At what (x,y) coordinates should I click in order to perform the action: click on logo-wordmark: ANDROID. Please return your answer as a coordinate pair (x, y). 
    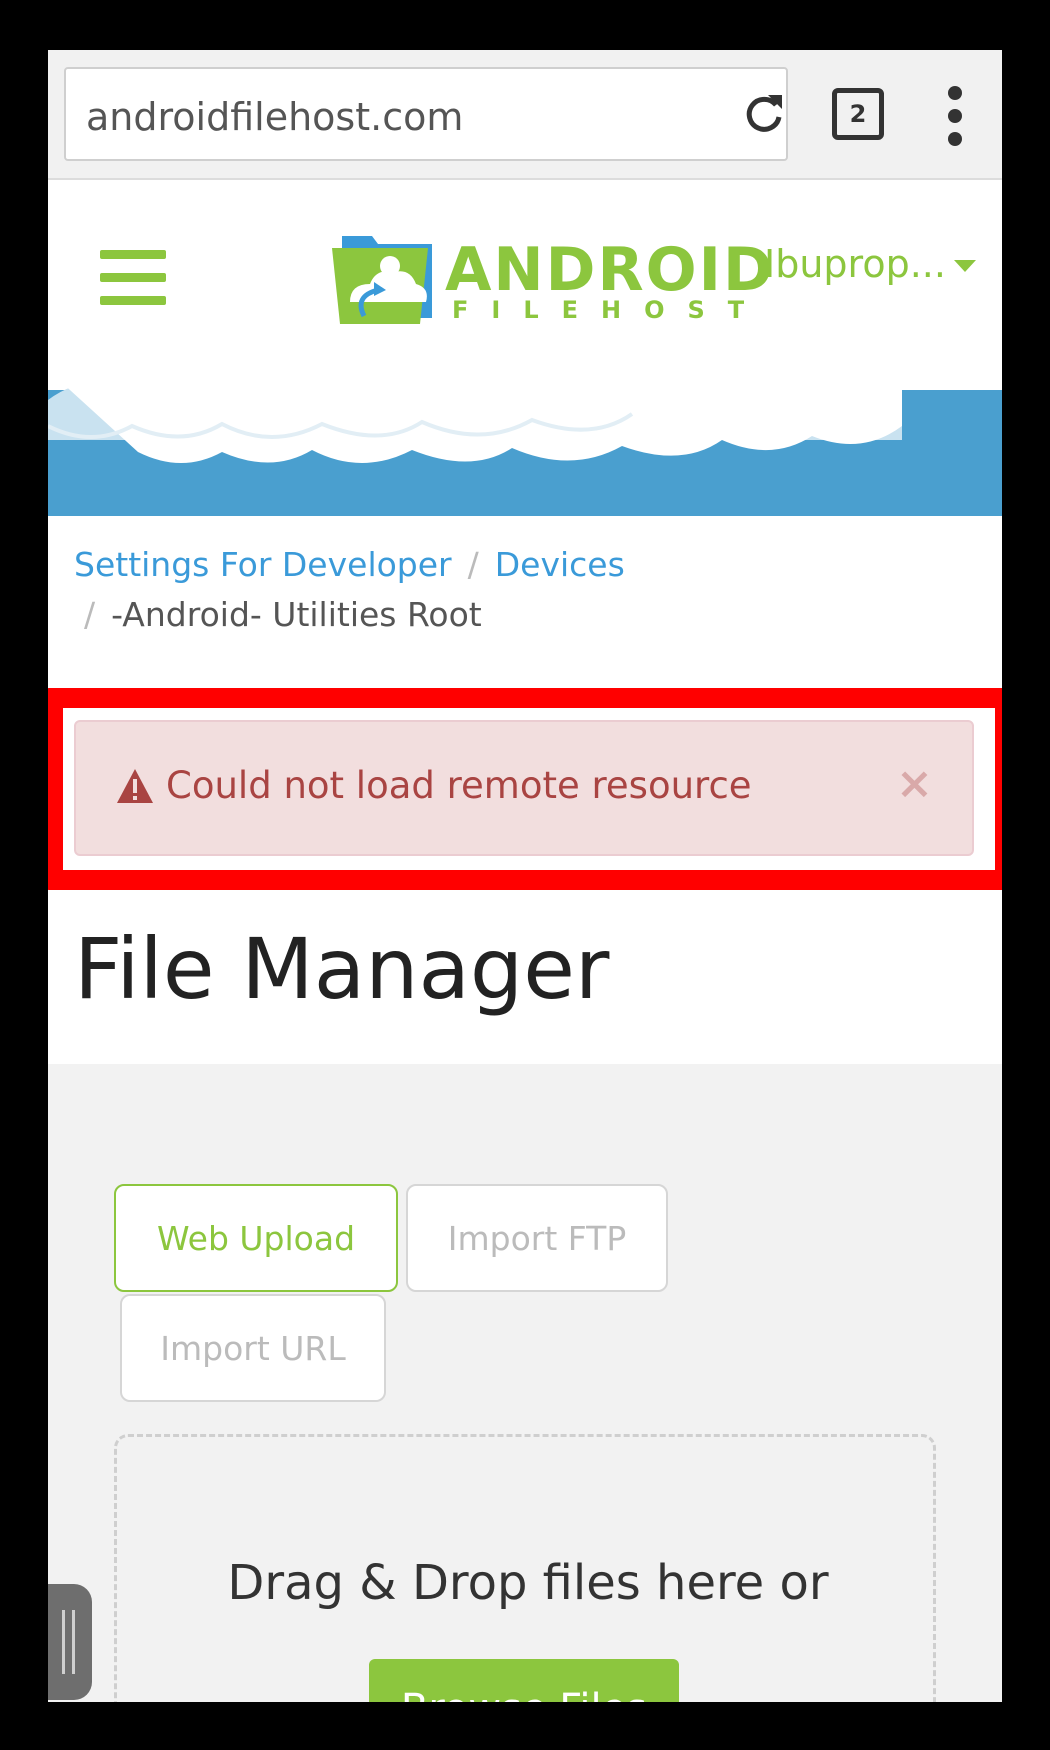
    Looking at the image, I should click on (610, 270).